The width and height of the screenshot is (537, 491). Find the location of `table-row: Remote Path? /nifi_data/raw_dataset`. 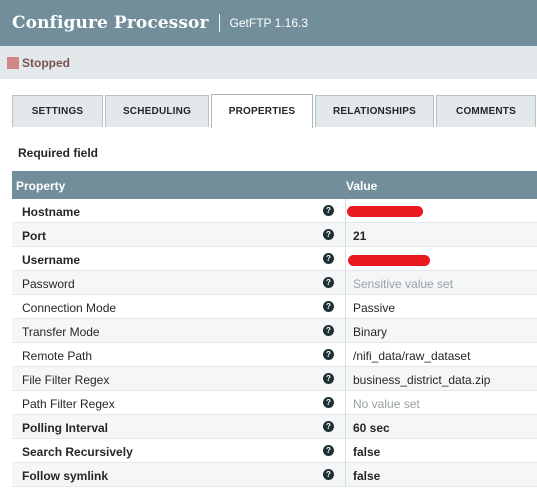

table-row: Remote Path? /nifi_data/raw_dataset is located at coordinates (274, 355).